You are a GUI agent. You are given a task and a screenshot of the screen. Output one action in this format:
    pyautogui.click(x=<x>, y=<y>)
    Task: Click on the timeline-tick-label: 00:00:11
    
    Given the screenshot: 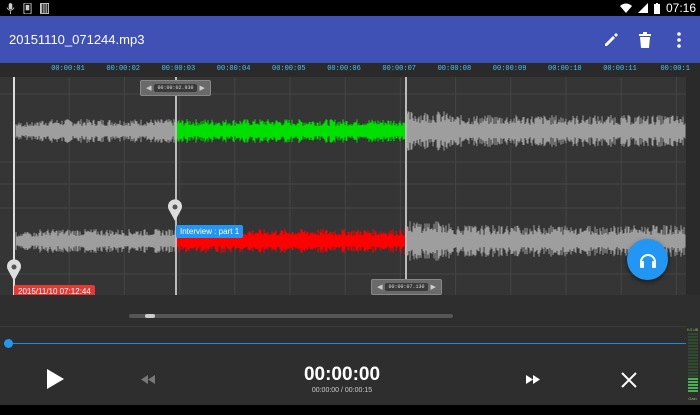 What is the action you would take?
    pyautogui.click(x=620, y=69)
    